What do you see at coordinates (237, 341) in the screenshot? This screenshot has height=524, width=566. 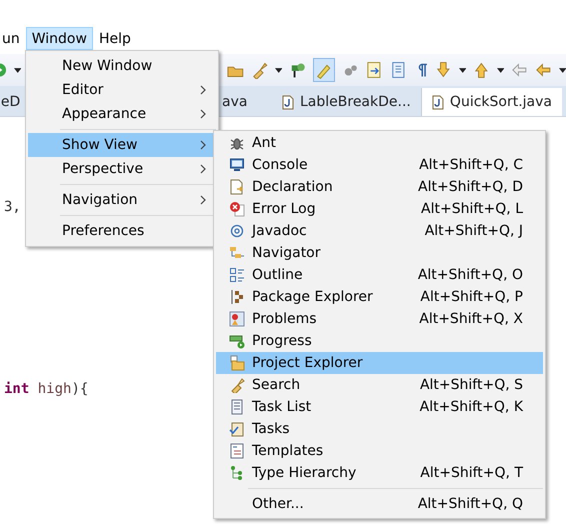 I see `progress-icon` at bounding box center [237, 341].